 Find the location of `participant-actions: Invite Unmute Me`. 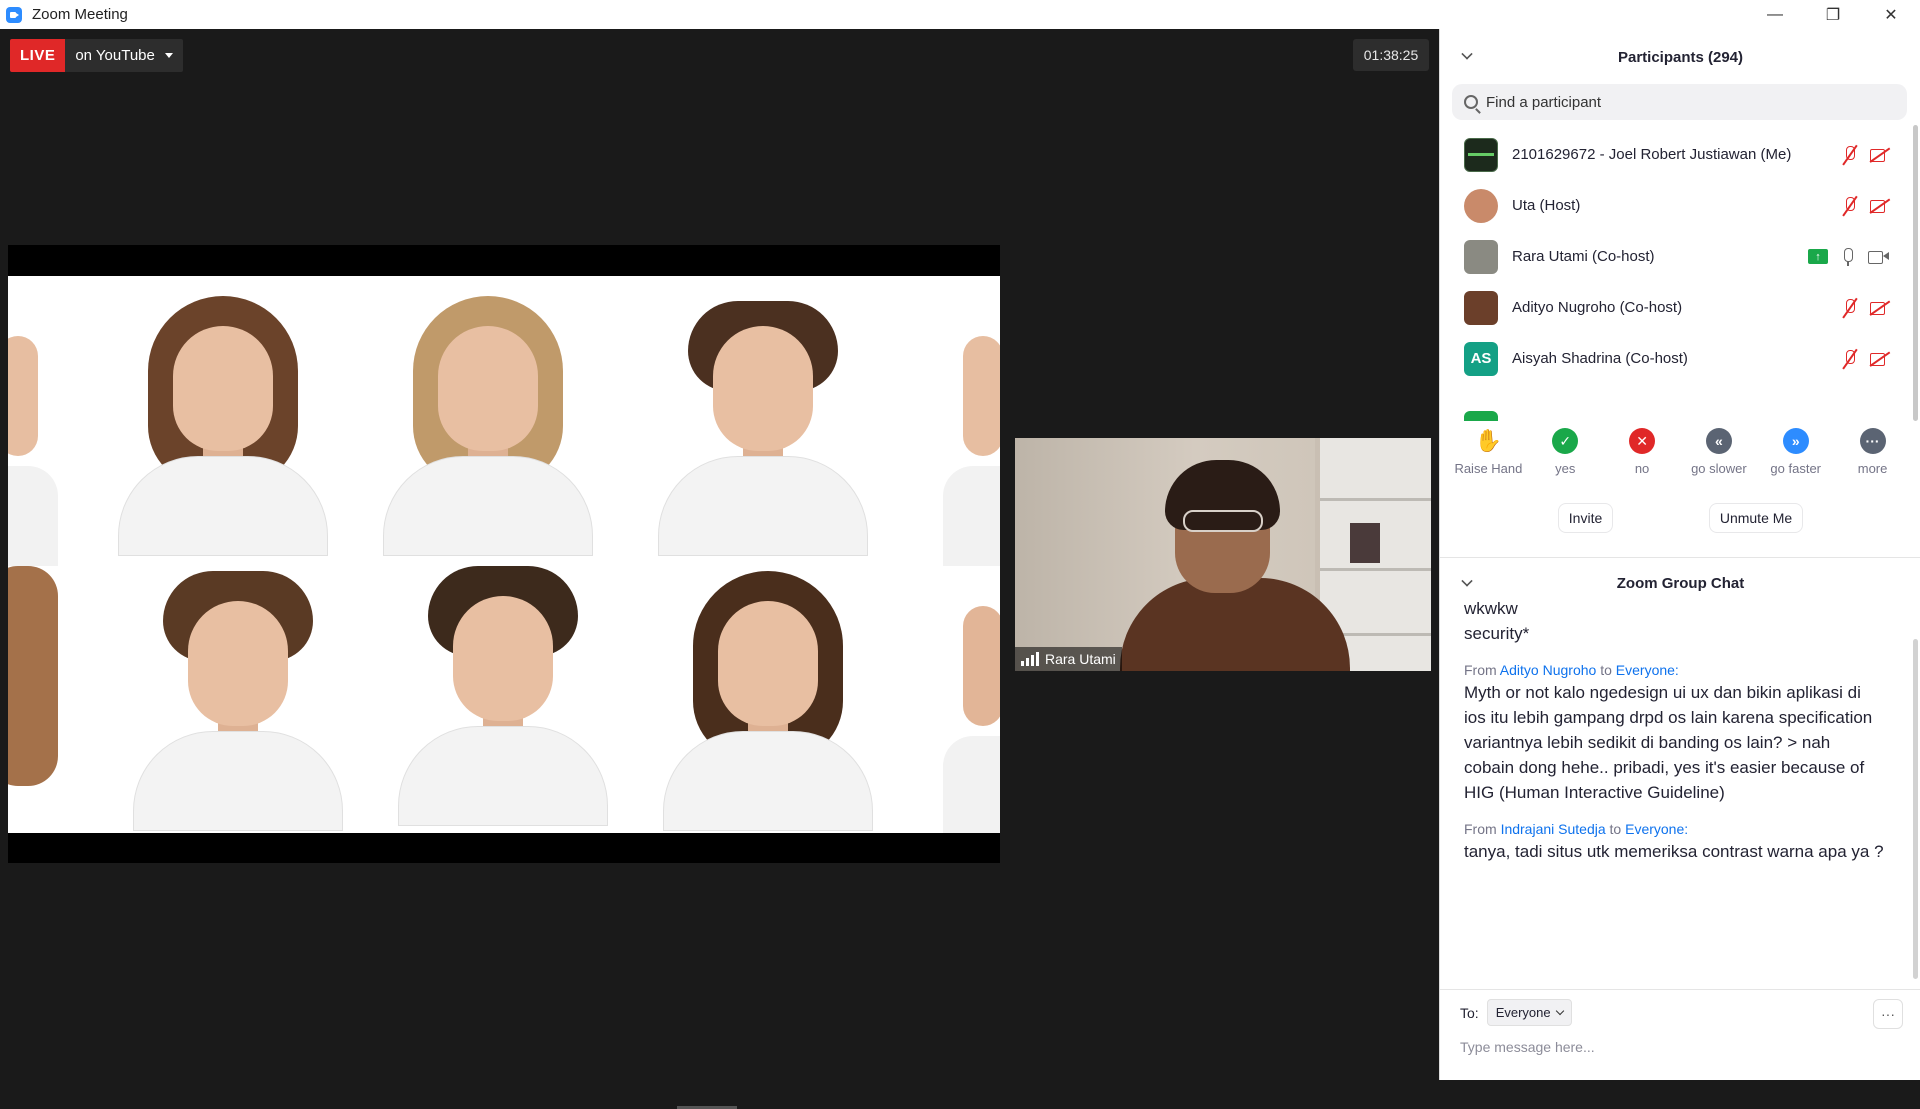

participant-actions: Invite Unmute Me is located at coordinates (1680, 523).